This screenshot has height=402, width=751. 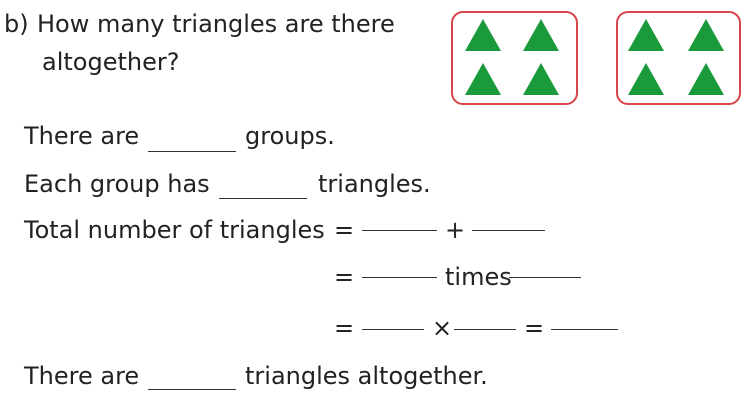 What do you see at coordinates (455, 230) in the screenshot?
I see `plus-sign: +` at bounding box center [455, 230].